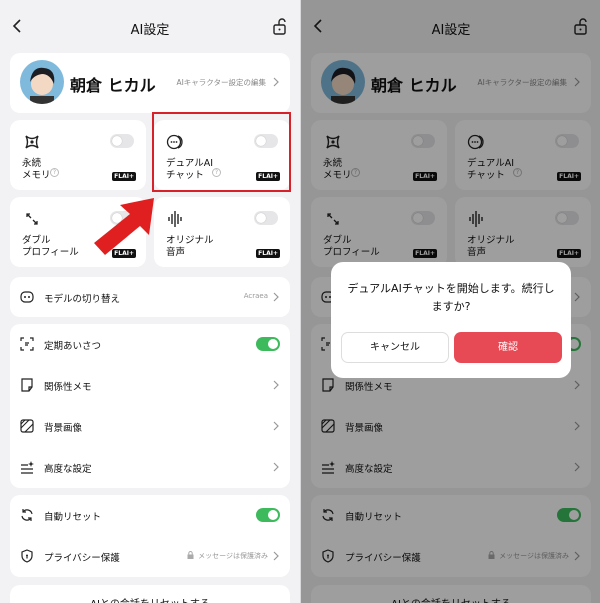 This screenshot has width=600, height=603. Describe the element at coordinates (27, 556) in the screenshot. I see `shield-icon` at that location.